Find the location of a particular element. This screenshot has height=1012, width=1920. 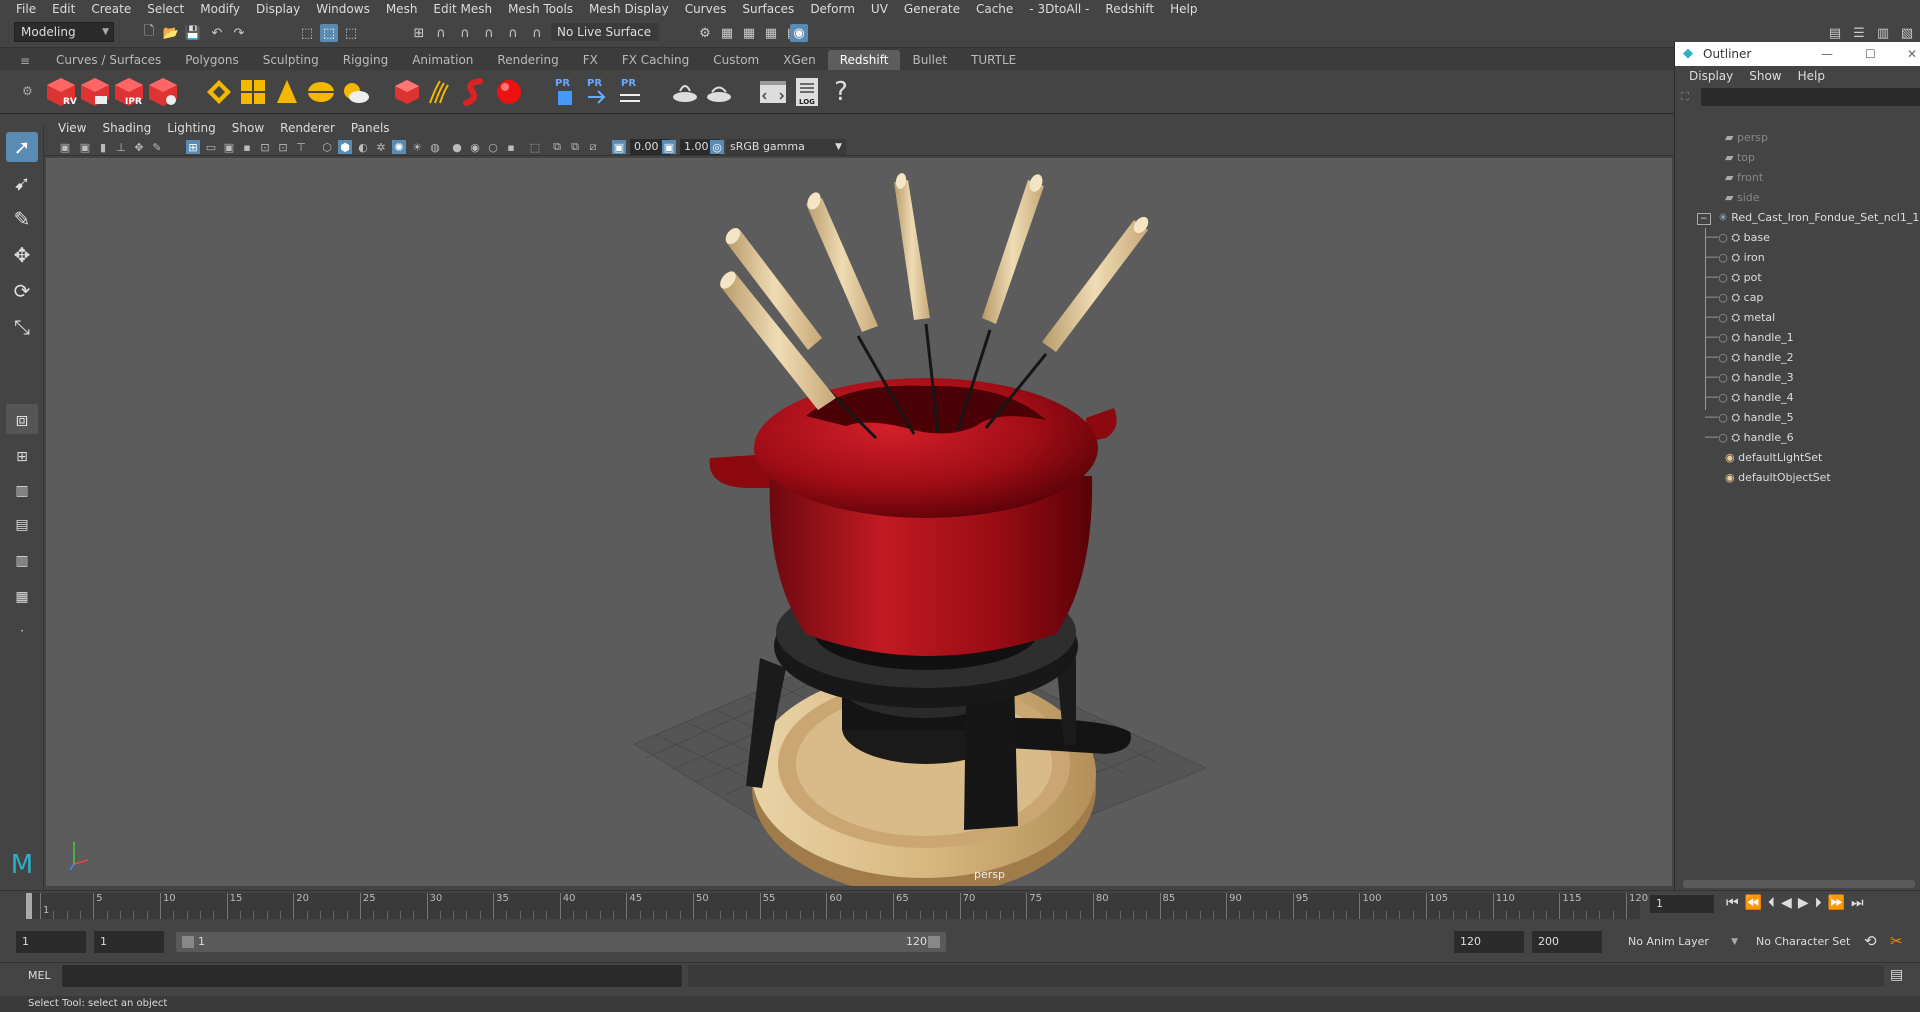

animation-start-field: 1 is located at coordinates (51, 942).